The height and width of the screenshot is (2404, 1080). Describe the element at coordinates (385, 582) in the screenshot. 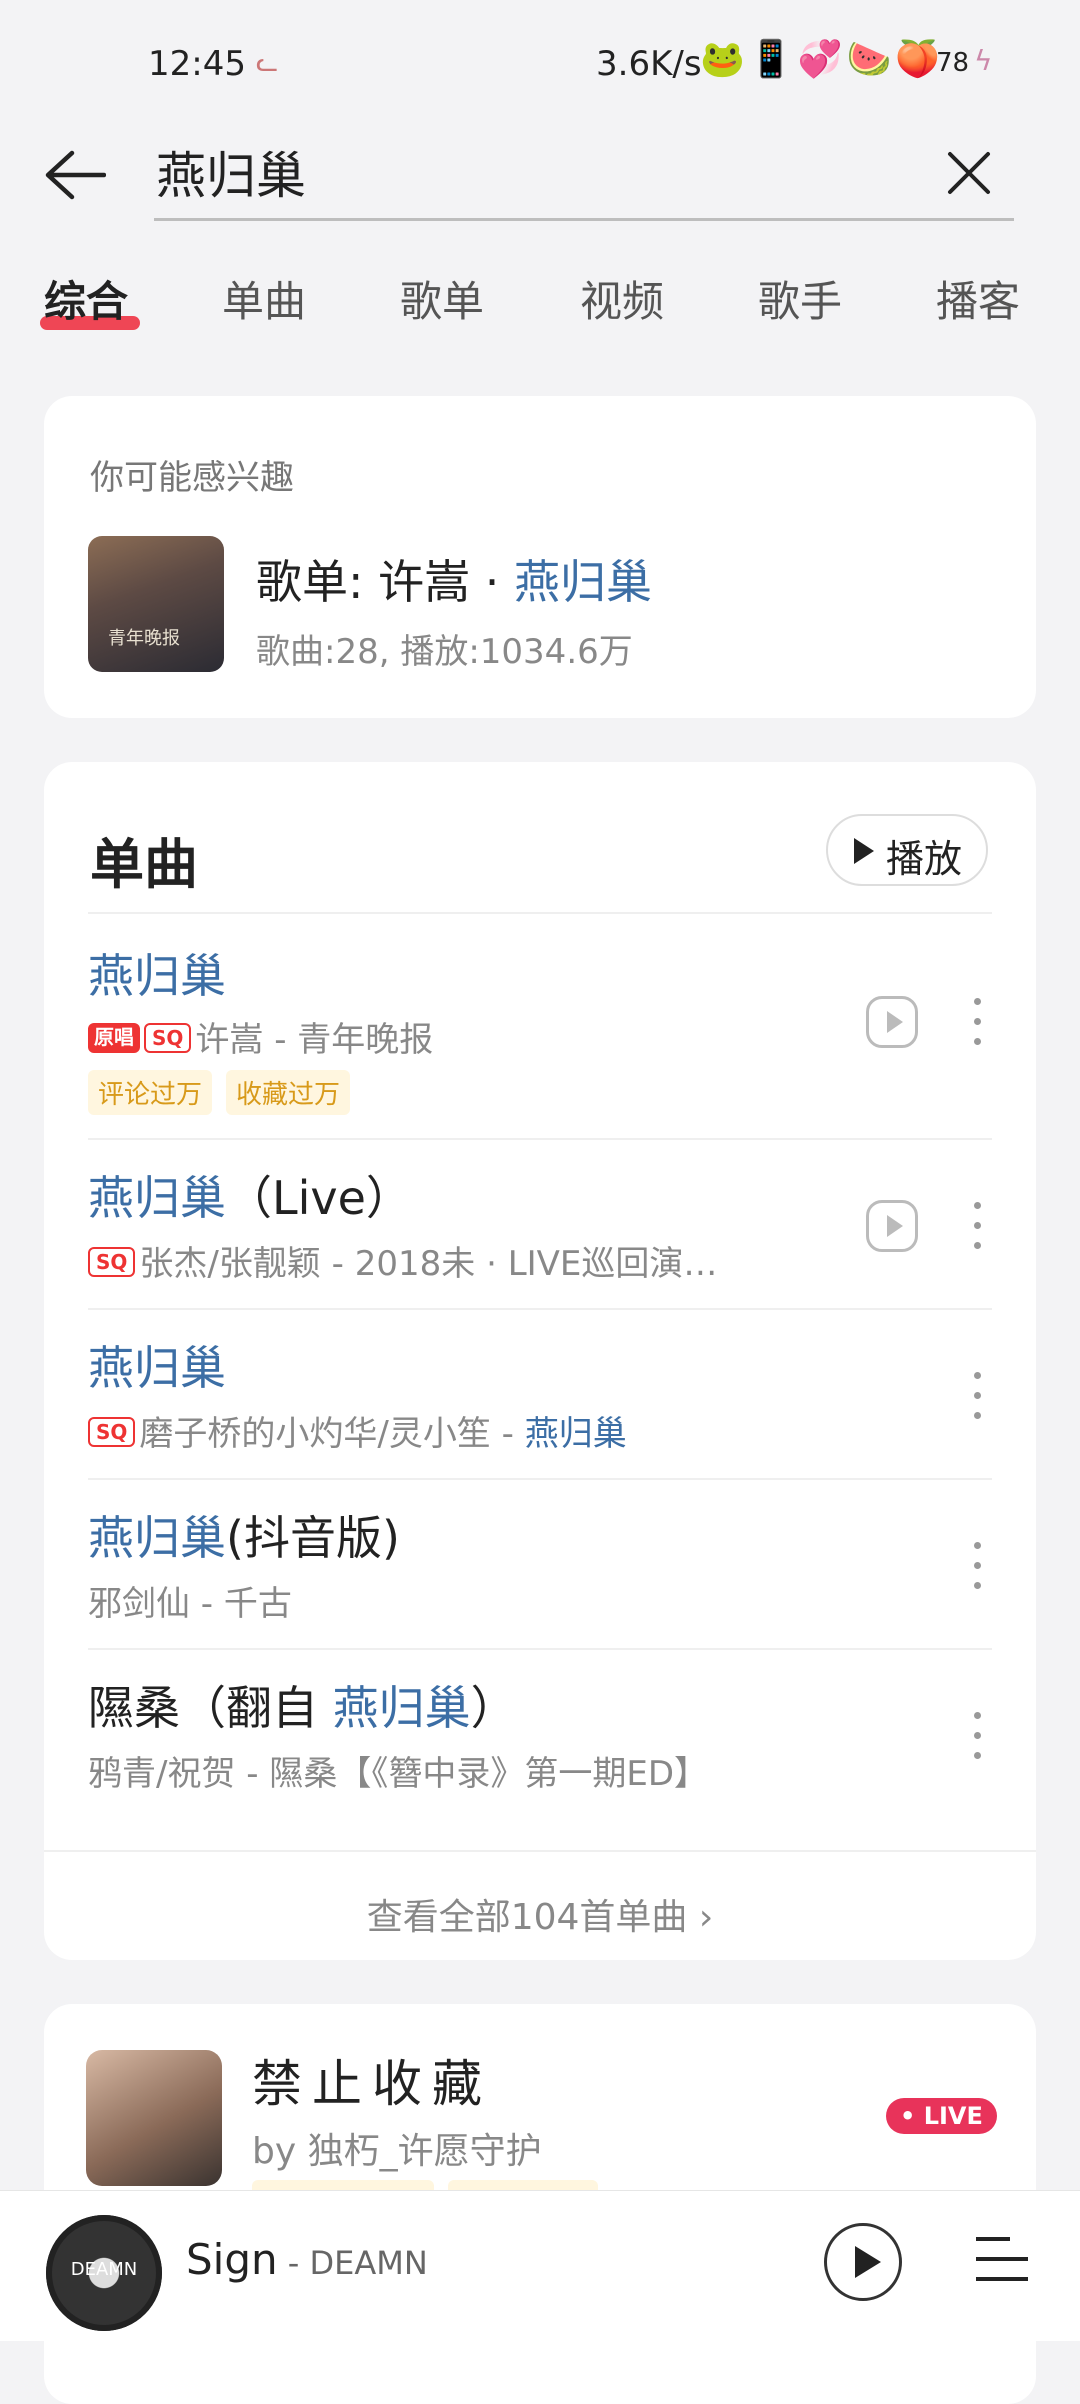

I see `suggestion-title-prefix: 歌单: 许嵩 ·` at that location.